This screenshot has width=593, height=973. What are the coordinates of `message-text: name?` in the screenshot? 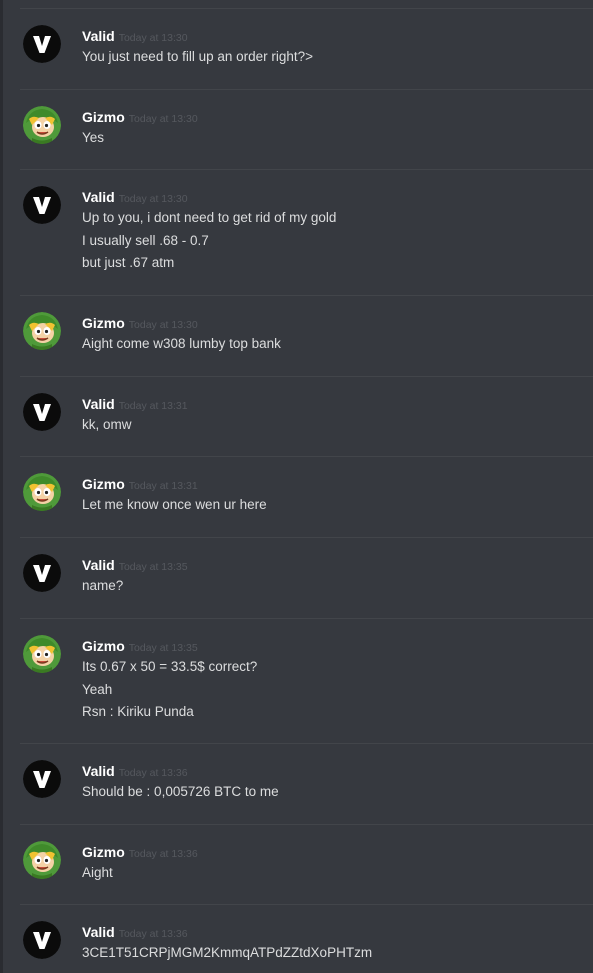 It's located at (103, 585).